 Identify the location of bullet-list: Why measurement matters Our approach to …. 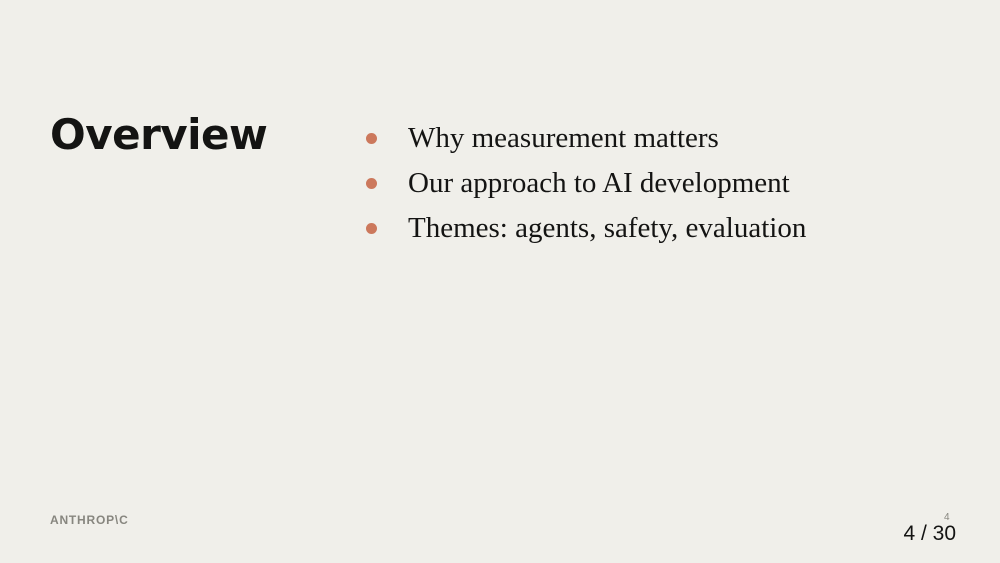
(584, 183).